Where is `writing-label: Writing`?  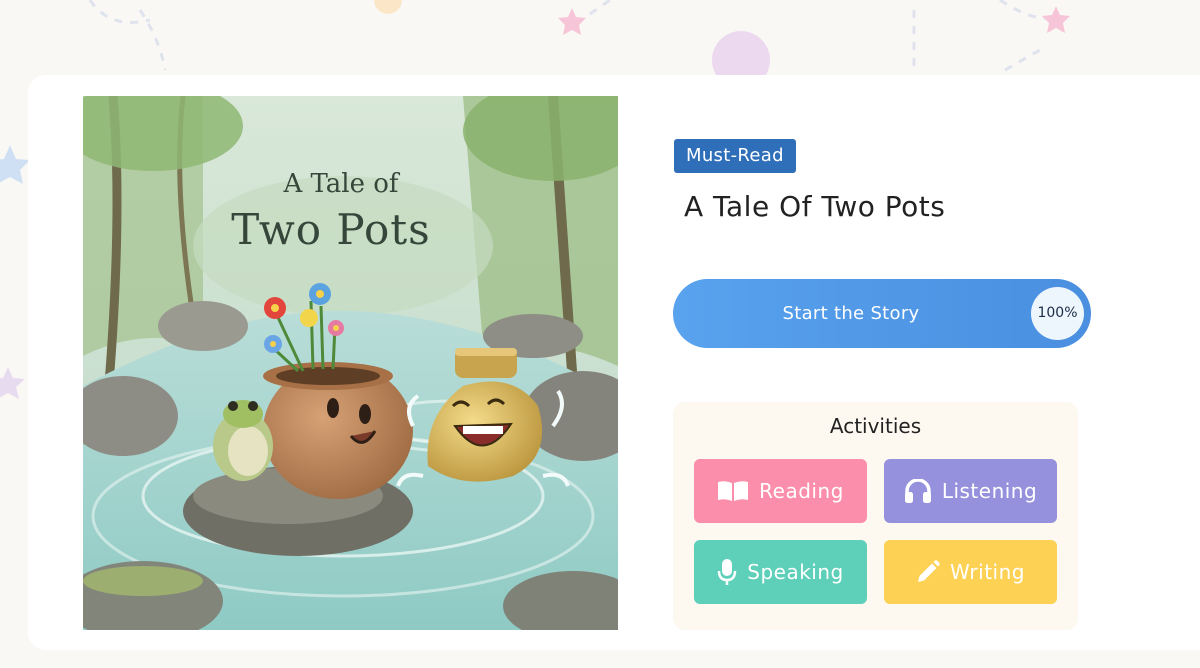 writing-label: Writing is located at coordinates (987, 572).